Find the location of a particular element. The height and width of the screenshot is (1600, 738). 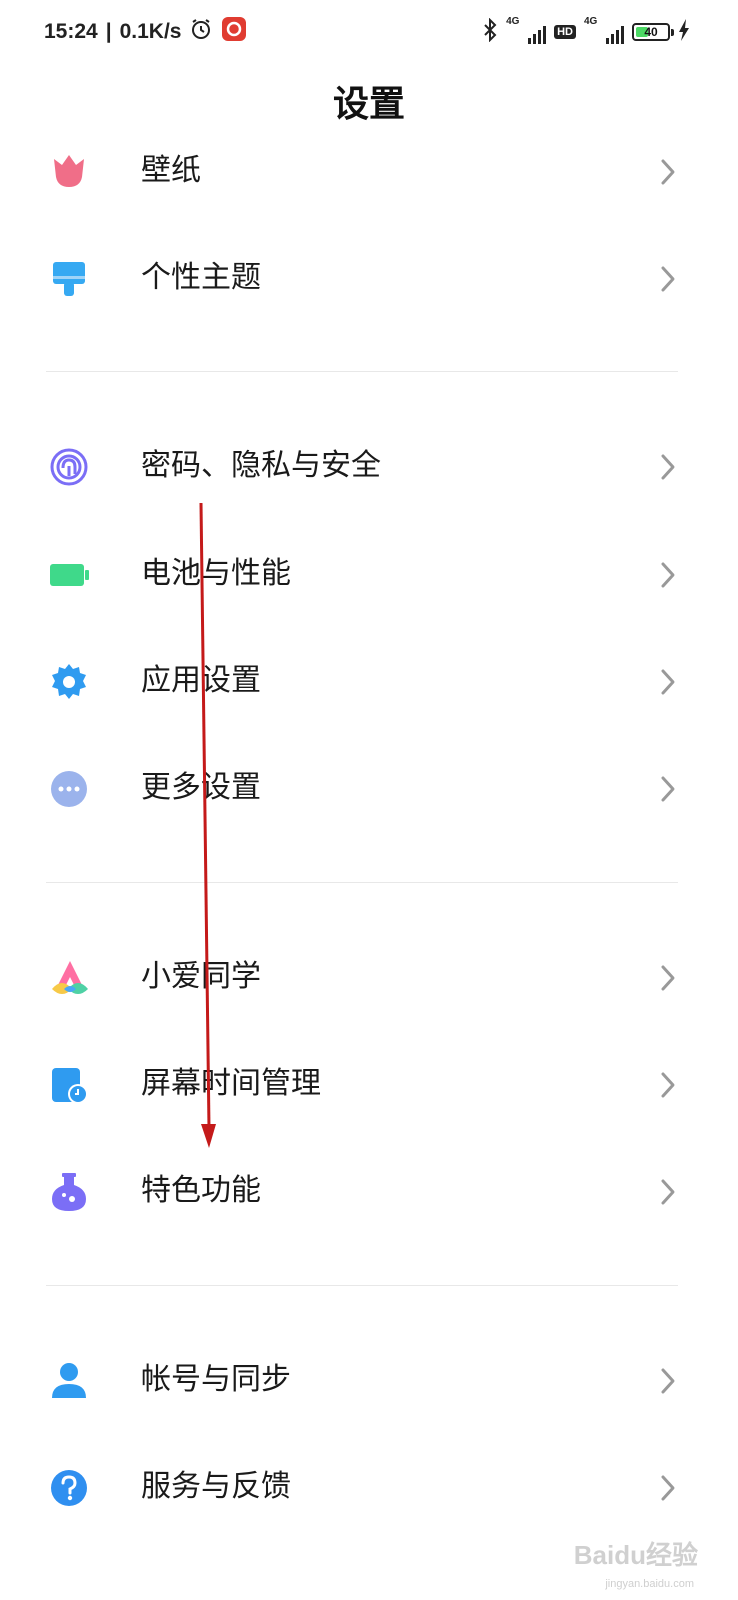

settings-item-label: 帐号与同步 is located at coordinates (216, 1379).